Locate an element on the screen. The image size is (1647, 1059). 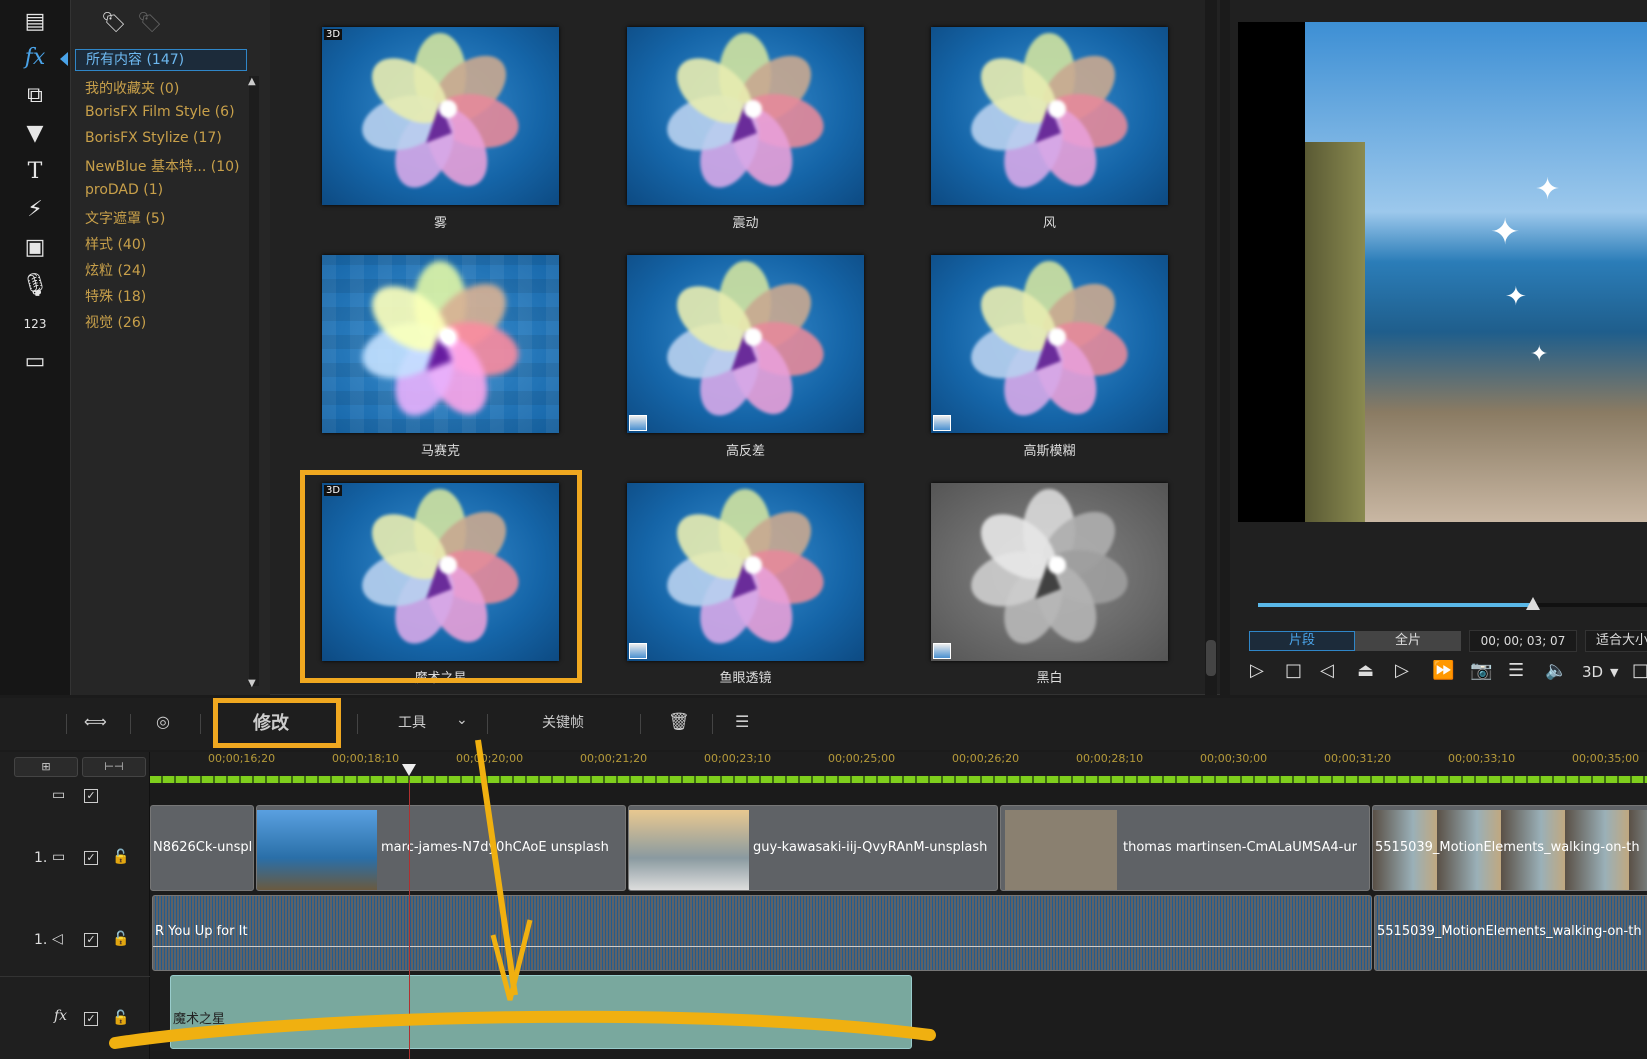
video-clip: guy-kawasaki-iij-QvyRAnM-unsplash is located at coordinates (813, 848).